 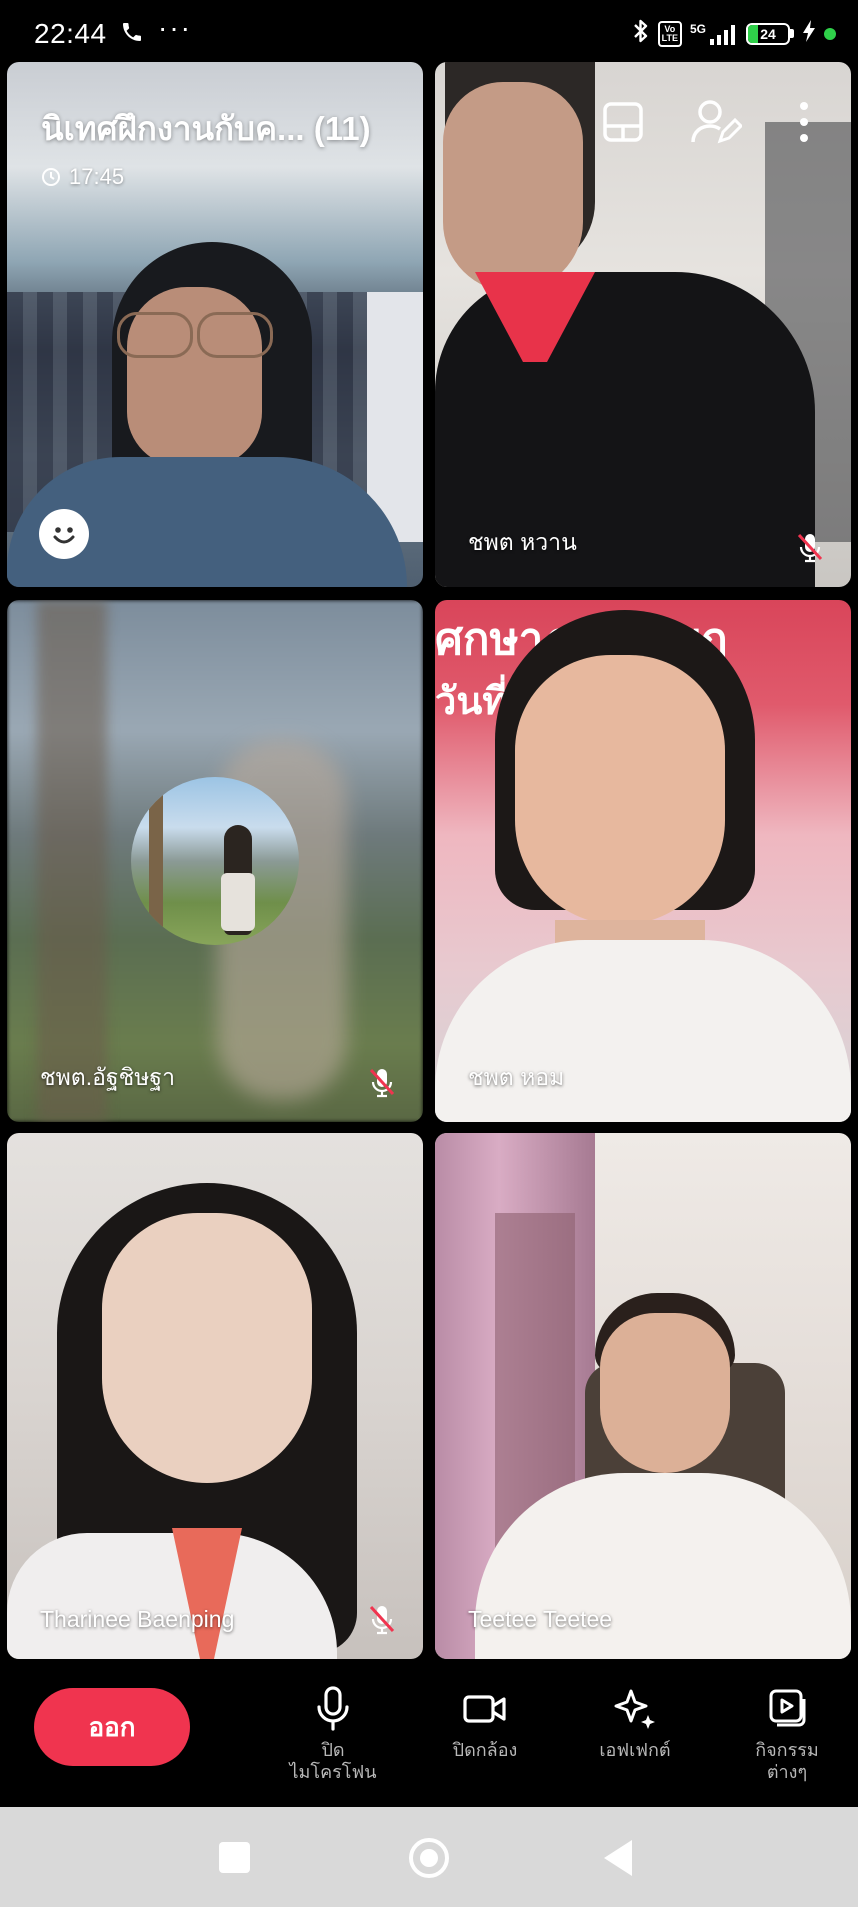 I want to click on back-button, so click(x=618, y=1858).